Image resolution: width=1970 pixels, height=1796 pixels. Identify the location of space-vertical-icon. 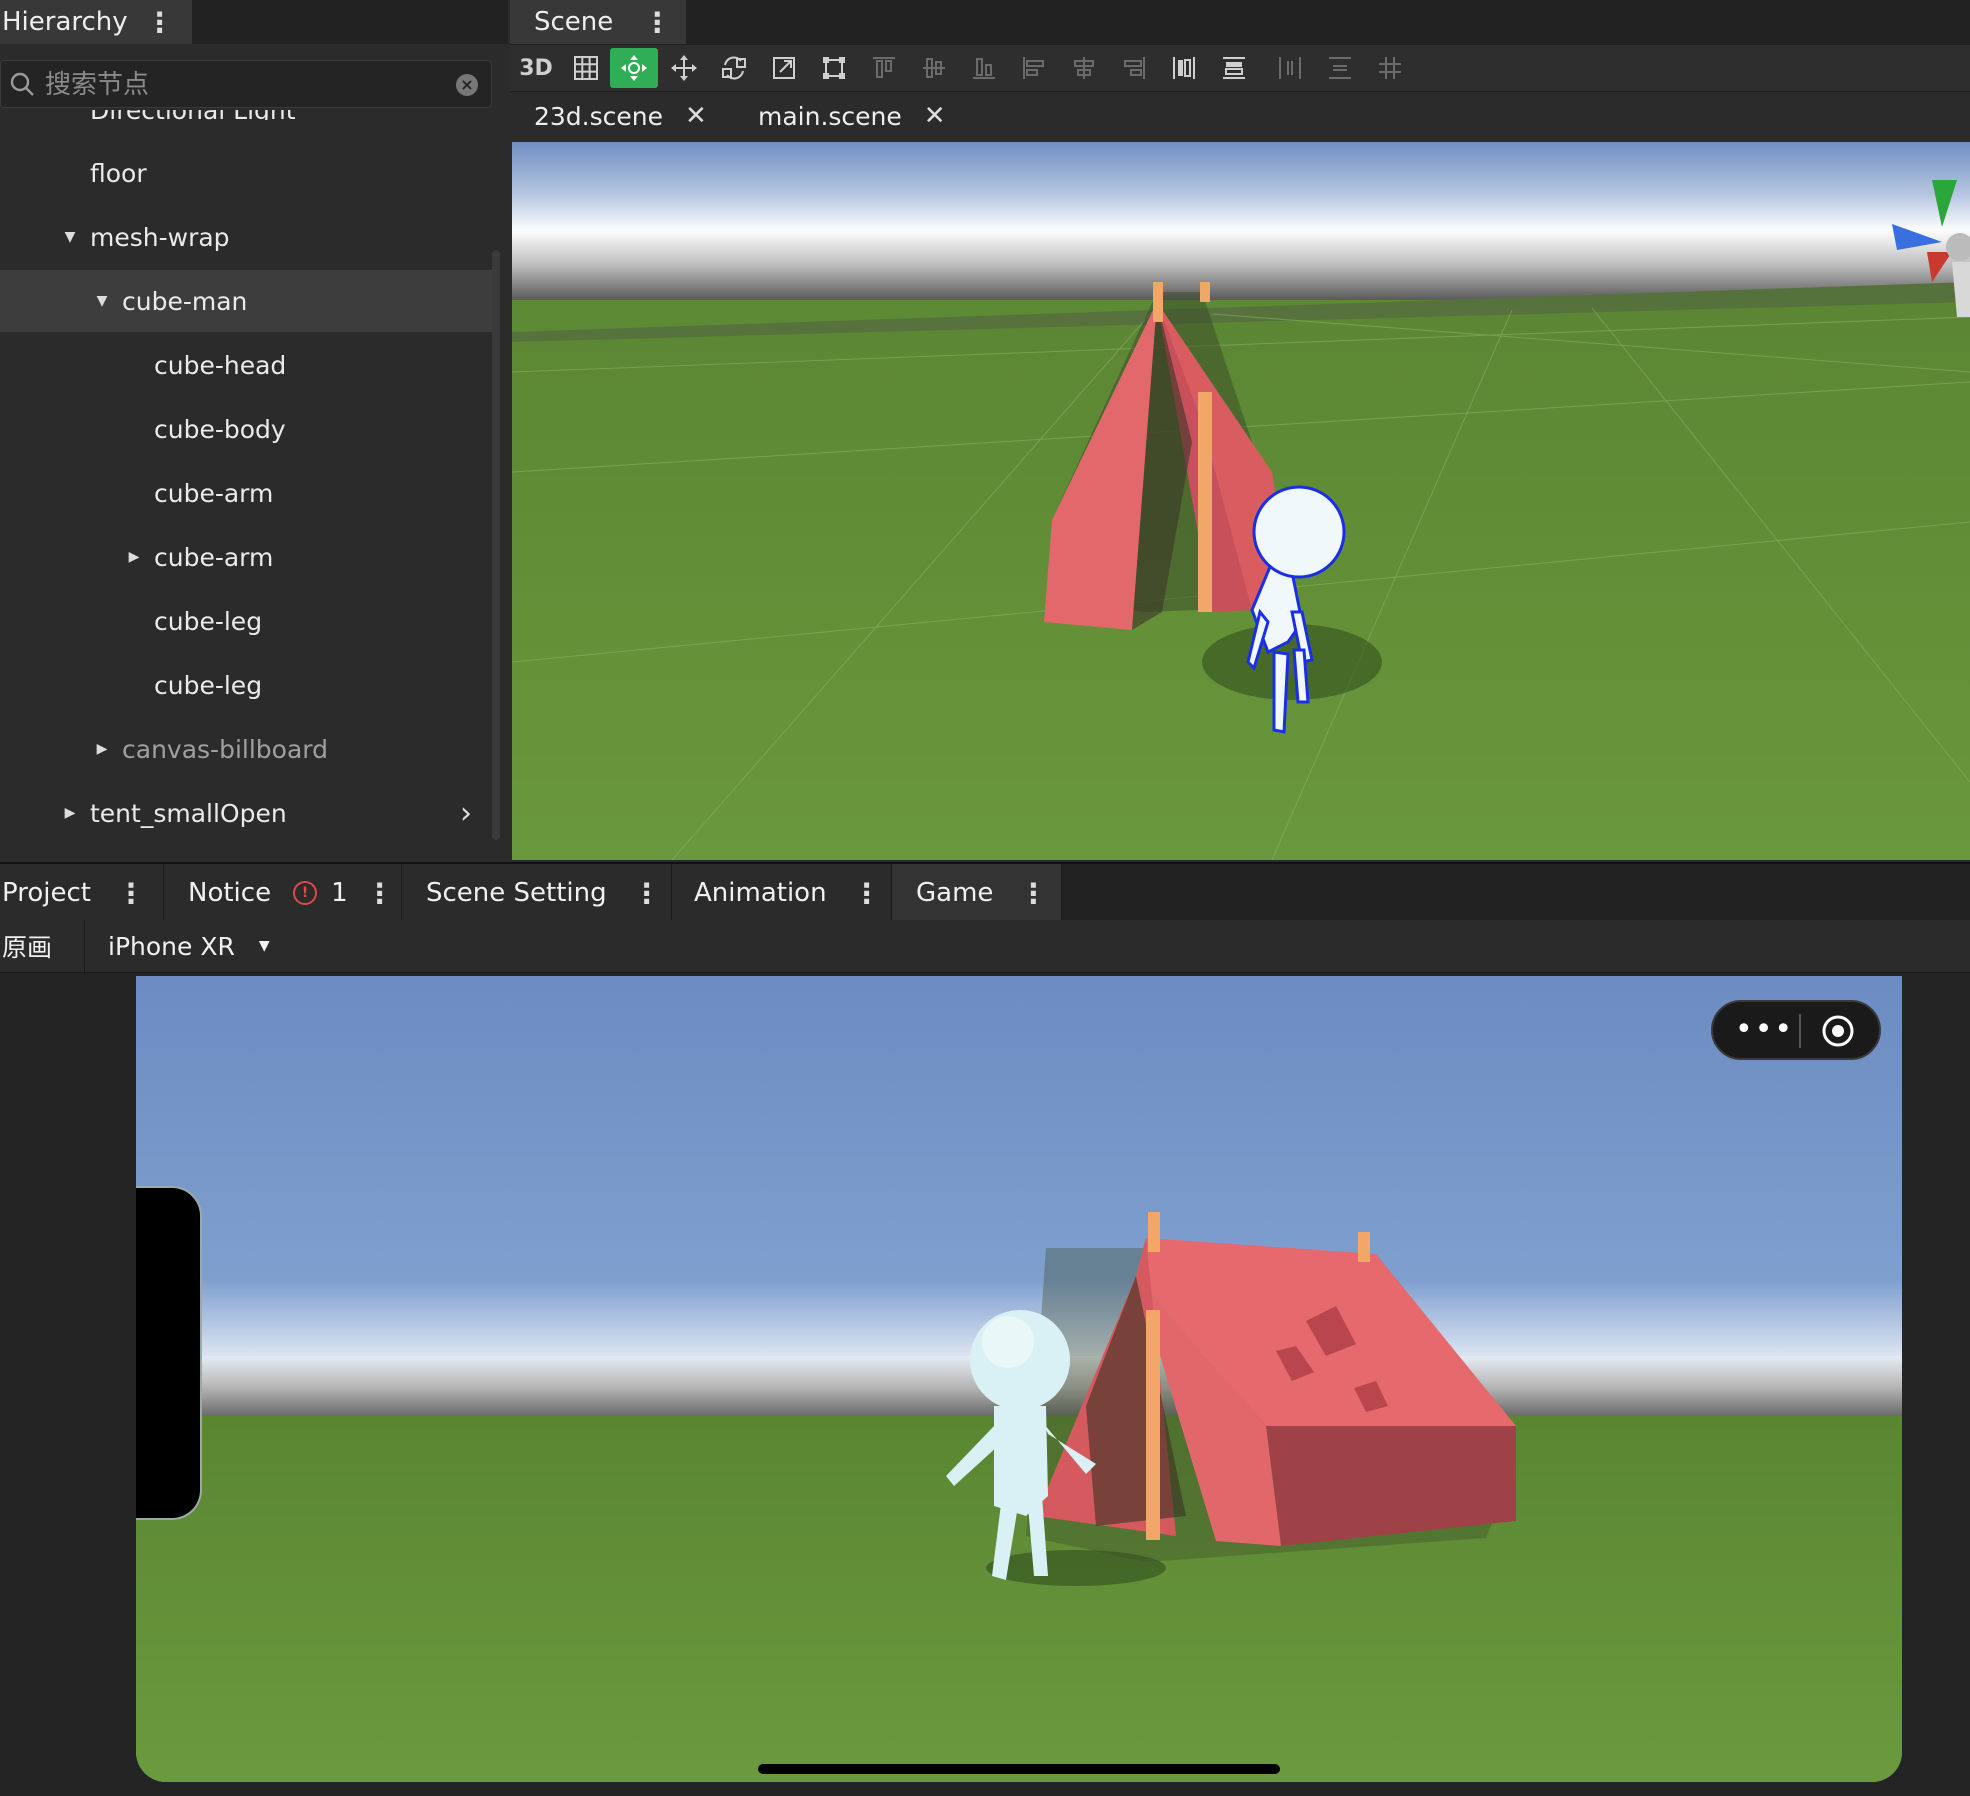
(1340, 68).